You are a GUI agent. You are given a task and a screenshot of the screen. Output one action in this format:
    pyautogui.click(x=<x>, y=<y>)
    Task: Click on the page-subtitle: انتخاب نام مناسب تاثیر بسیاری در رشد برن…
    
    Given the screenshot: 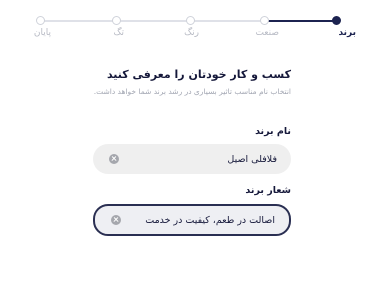 What is the action you would take?
    pyautogui.click(x=192, y=91)
    